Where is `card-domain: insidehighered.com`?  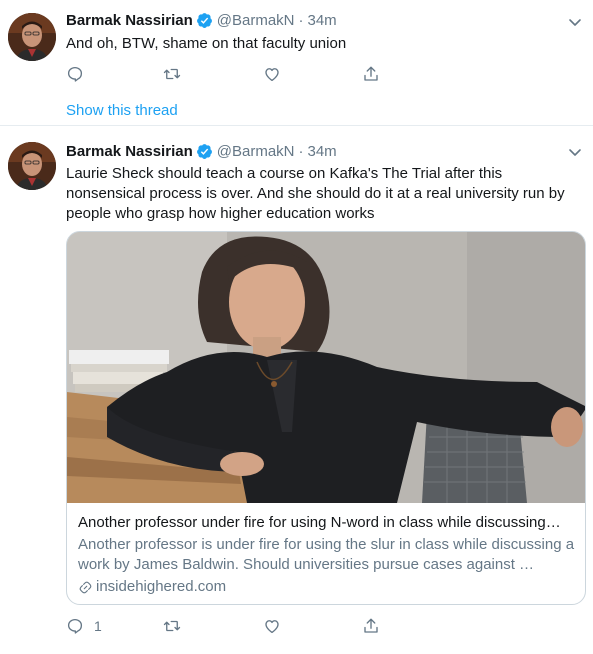 card-domain: insidehighered.com is located at coordinates (328, 587).